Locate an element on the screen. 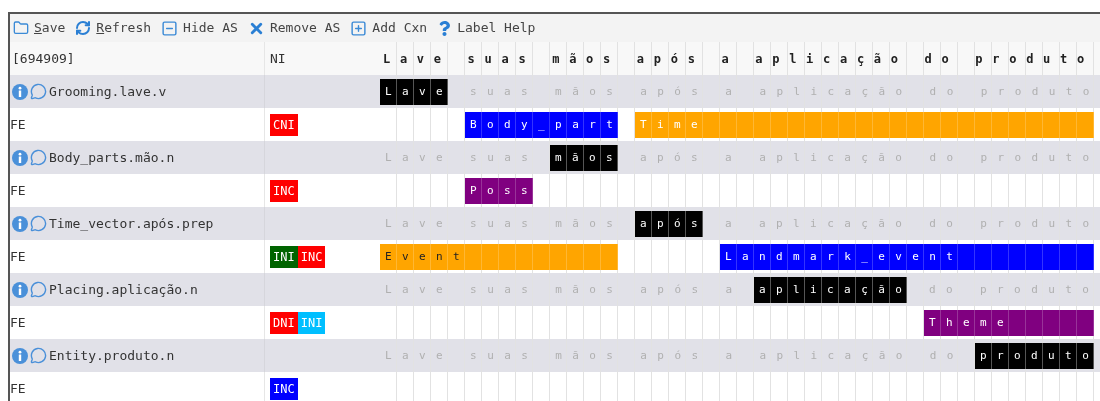 The image size is (1100, 401). target-word: após is located at coordinates (669, 223).